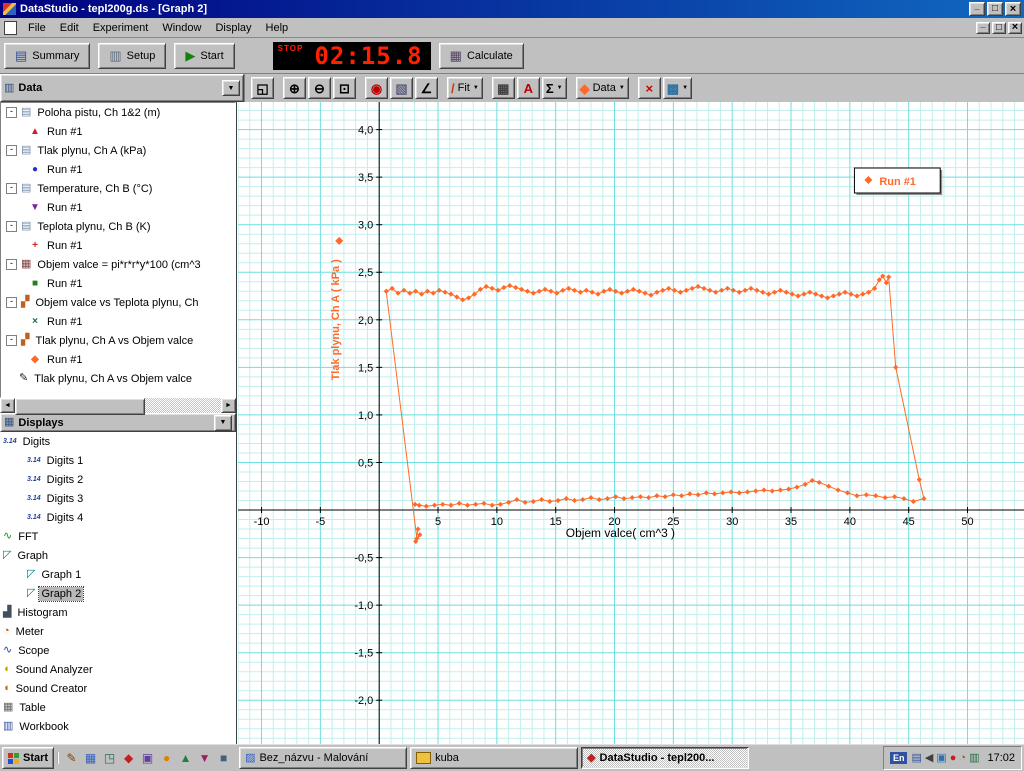  Describe the element at coordinates (118, 340) in the screenshot. I see `data-tree-item-tlak-plynu-ch-a-vs-objem-valce: - ▞ Tlak plynu, Ch A vs Objem valce` at that location.